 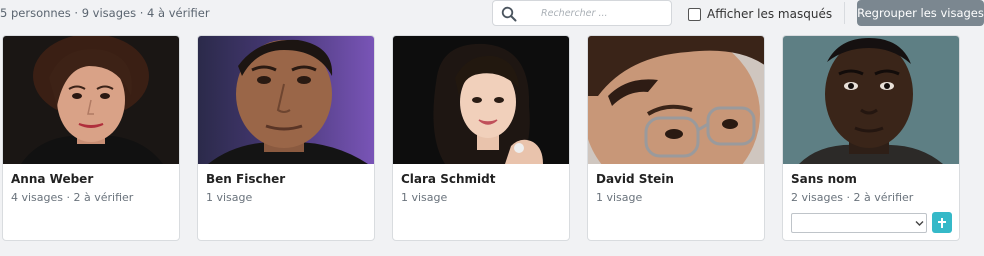 What do you see at coordinates (694, 14) in the screenshot?
I see `show-hidden-checkbox` at bounding box center [694, 14].